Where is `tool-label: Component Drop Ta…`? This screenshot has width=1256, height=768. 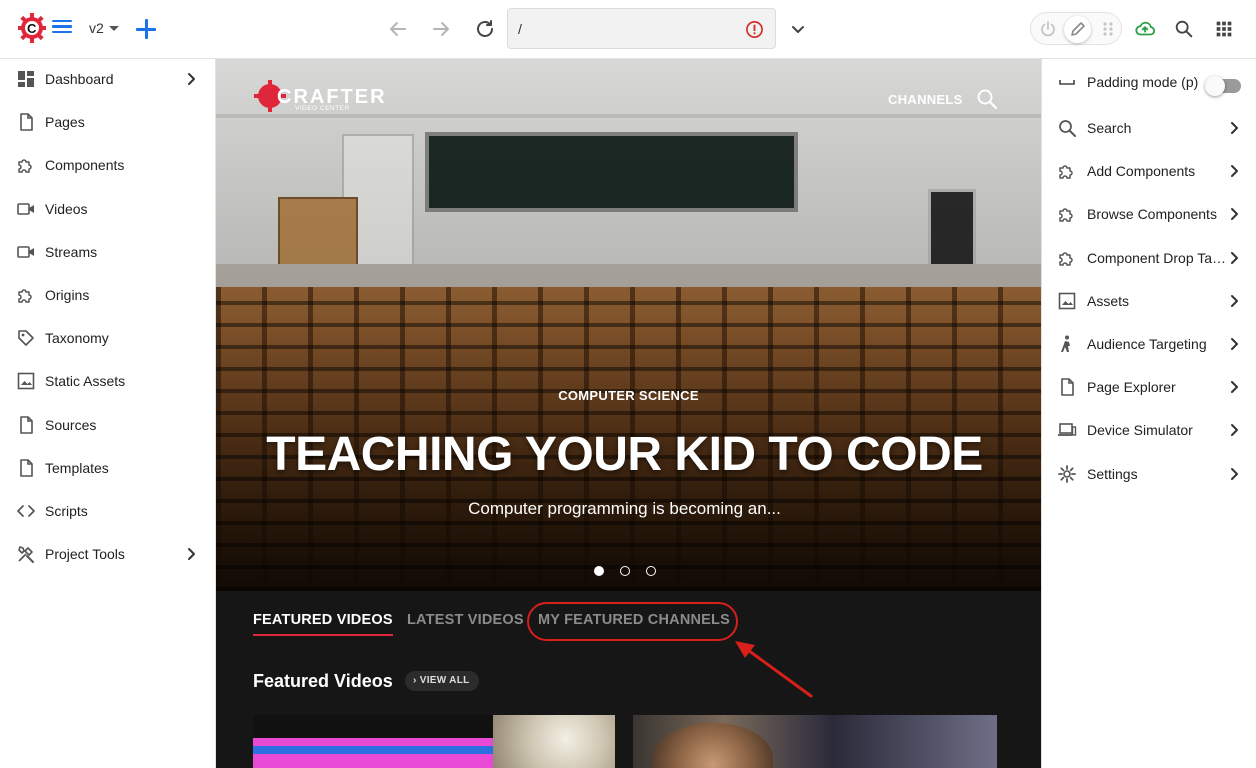 tool-label: Component Drop Ta… is located at coordinates (1157, 257).